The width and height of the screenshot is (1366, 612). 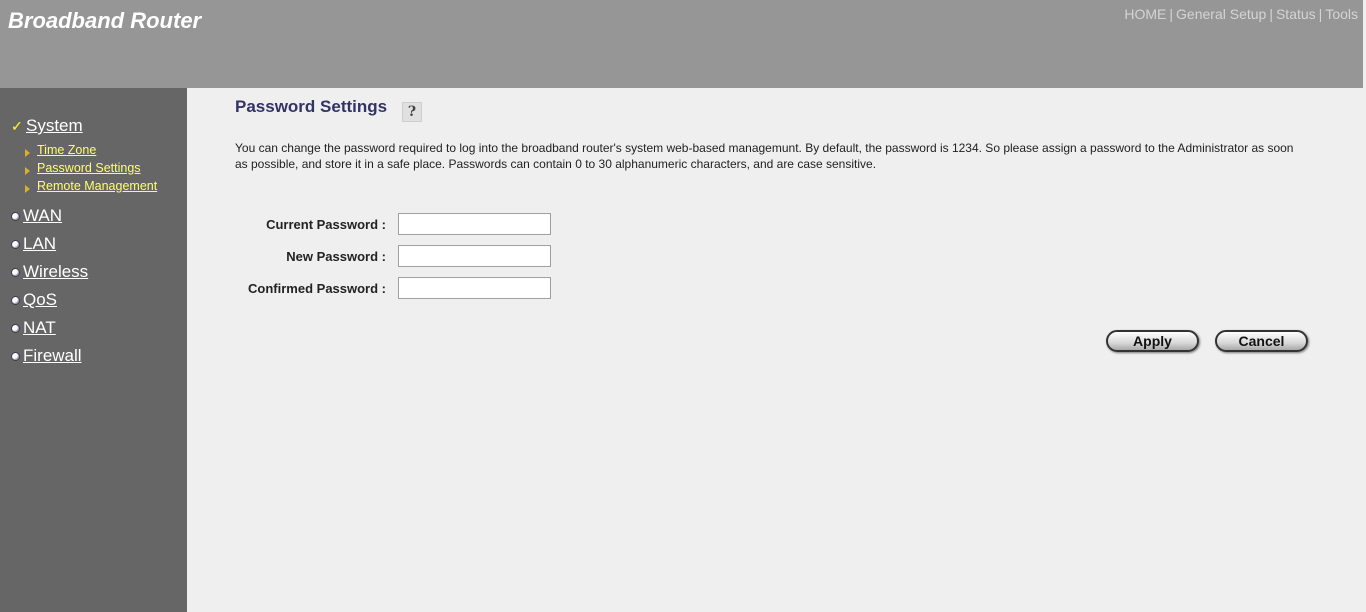 What do you see at coordinates (1221, 14) in the screenshot?
I see `topnav-general-setup: General Setup` at bounding box center [1221, 14].